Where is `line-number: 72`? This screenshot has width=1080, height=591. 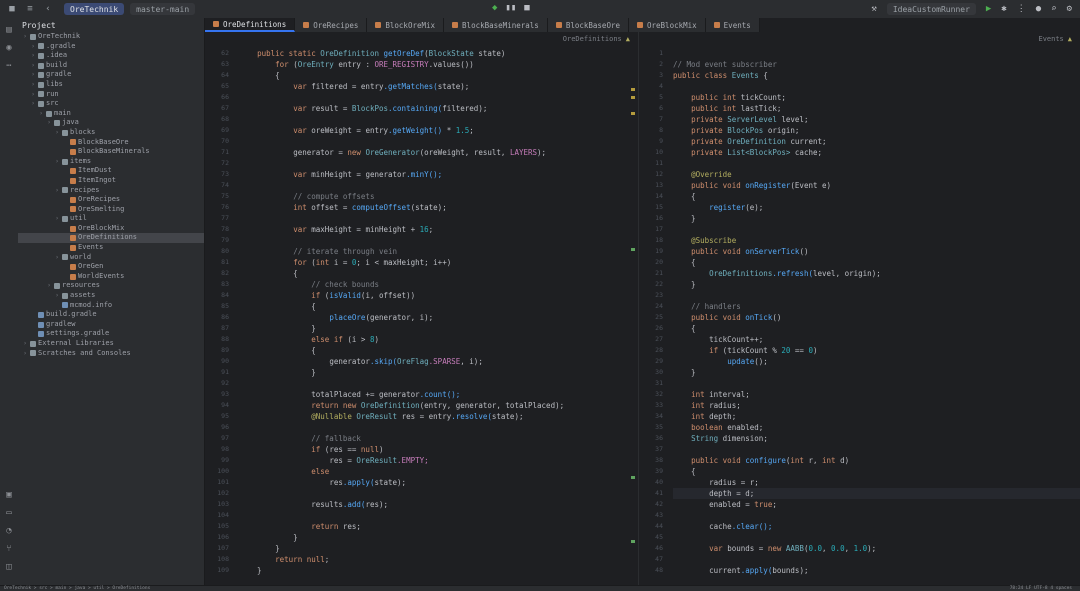 line-number: 72 is located at coordinates (219, 163).